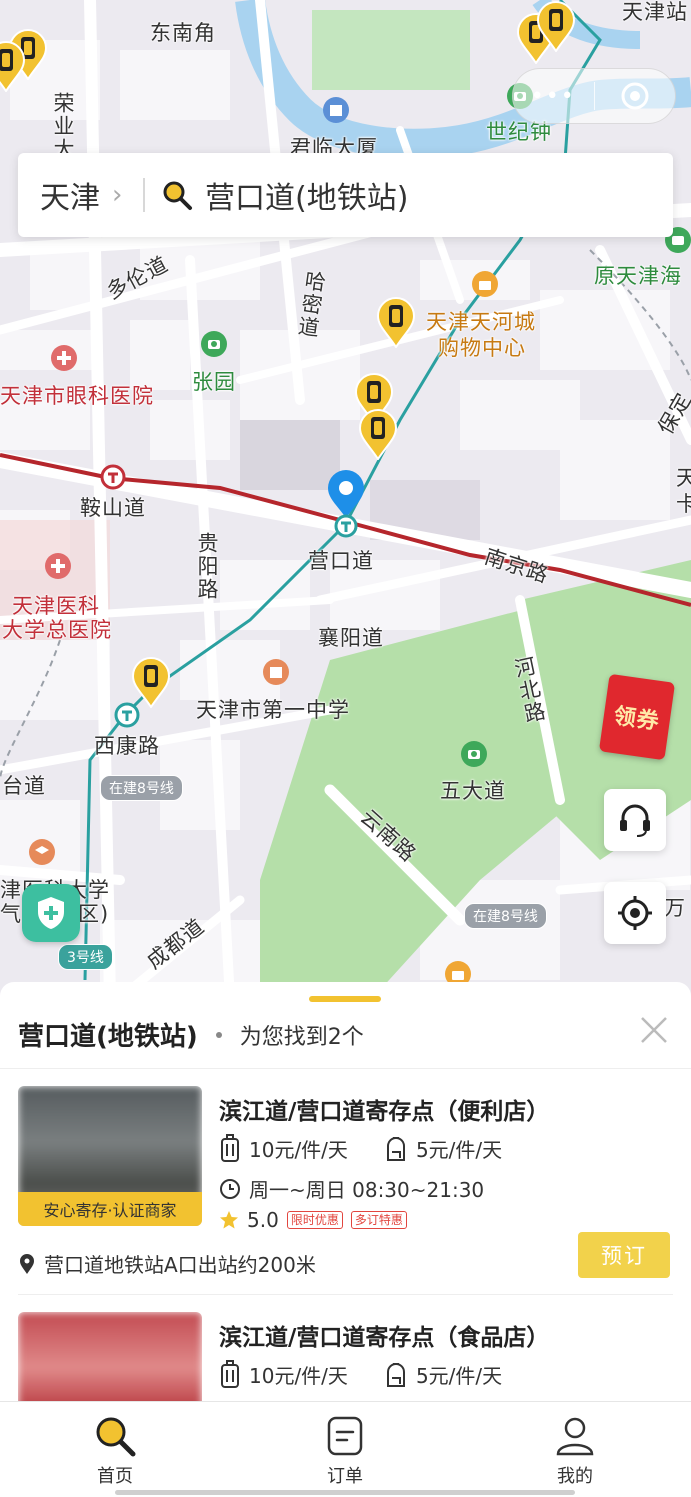 Image resolution: width=691 pixels, height=1497 pixels. I want to click on tab-home: 首页, so click(115, 1449).